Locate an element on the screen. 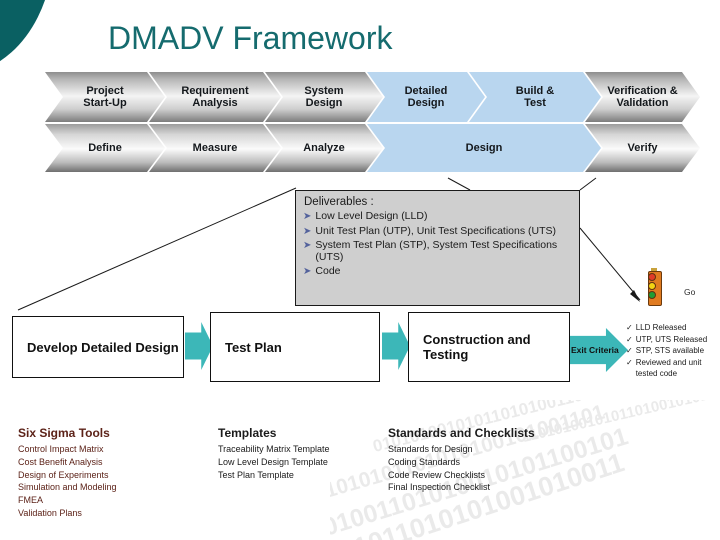 The width and height of the screenshot is (720, 540). traffic-light-yellow-lamp is located at coordinates (652, 286).